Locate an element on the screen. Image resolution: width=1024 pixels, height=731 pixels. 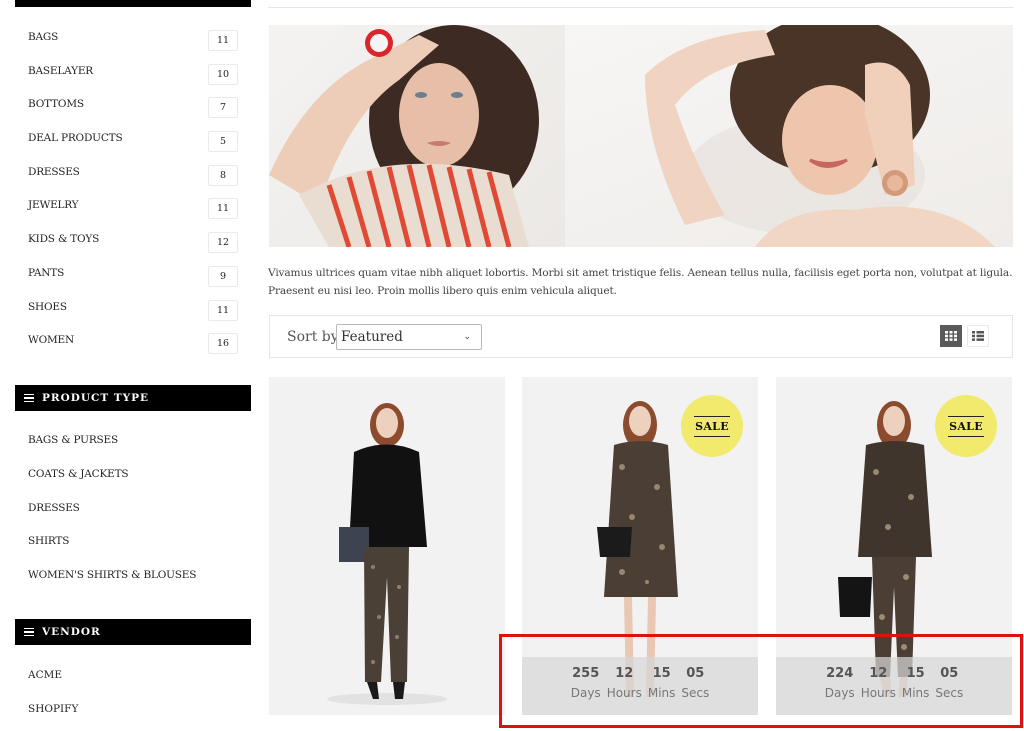
countdown-timer: 255 Days 12 Hours 15 Mins 05 Secs is located at coordinates (640, 686).